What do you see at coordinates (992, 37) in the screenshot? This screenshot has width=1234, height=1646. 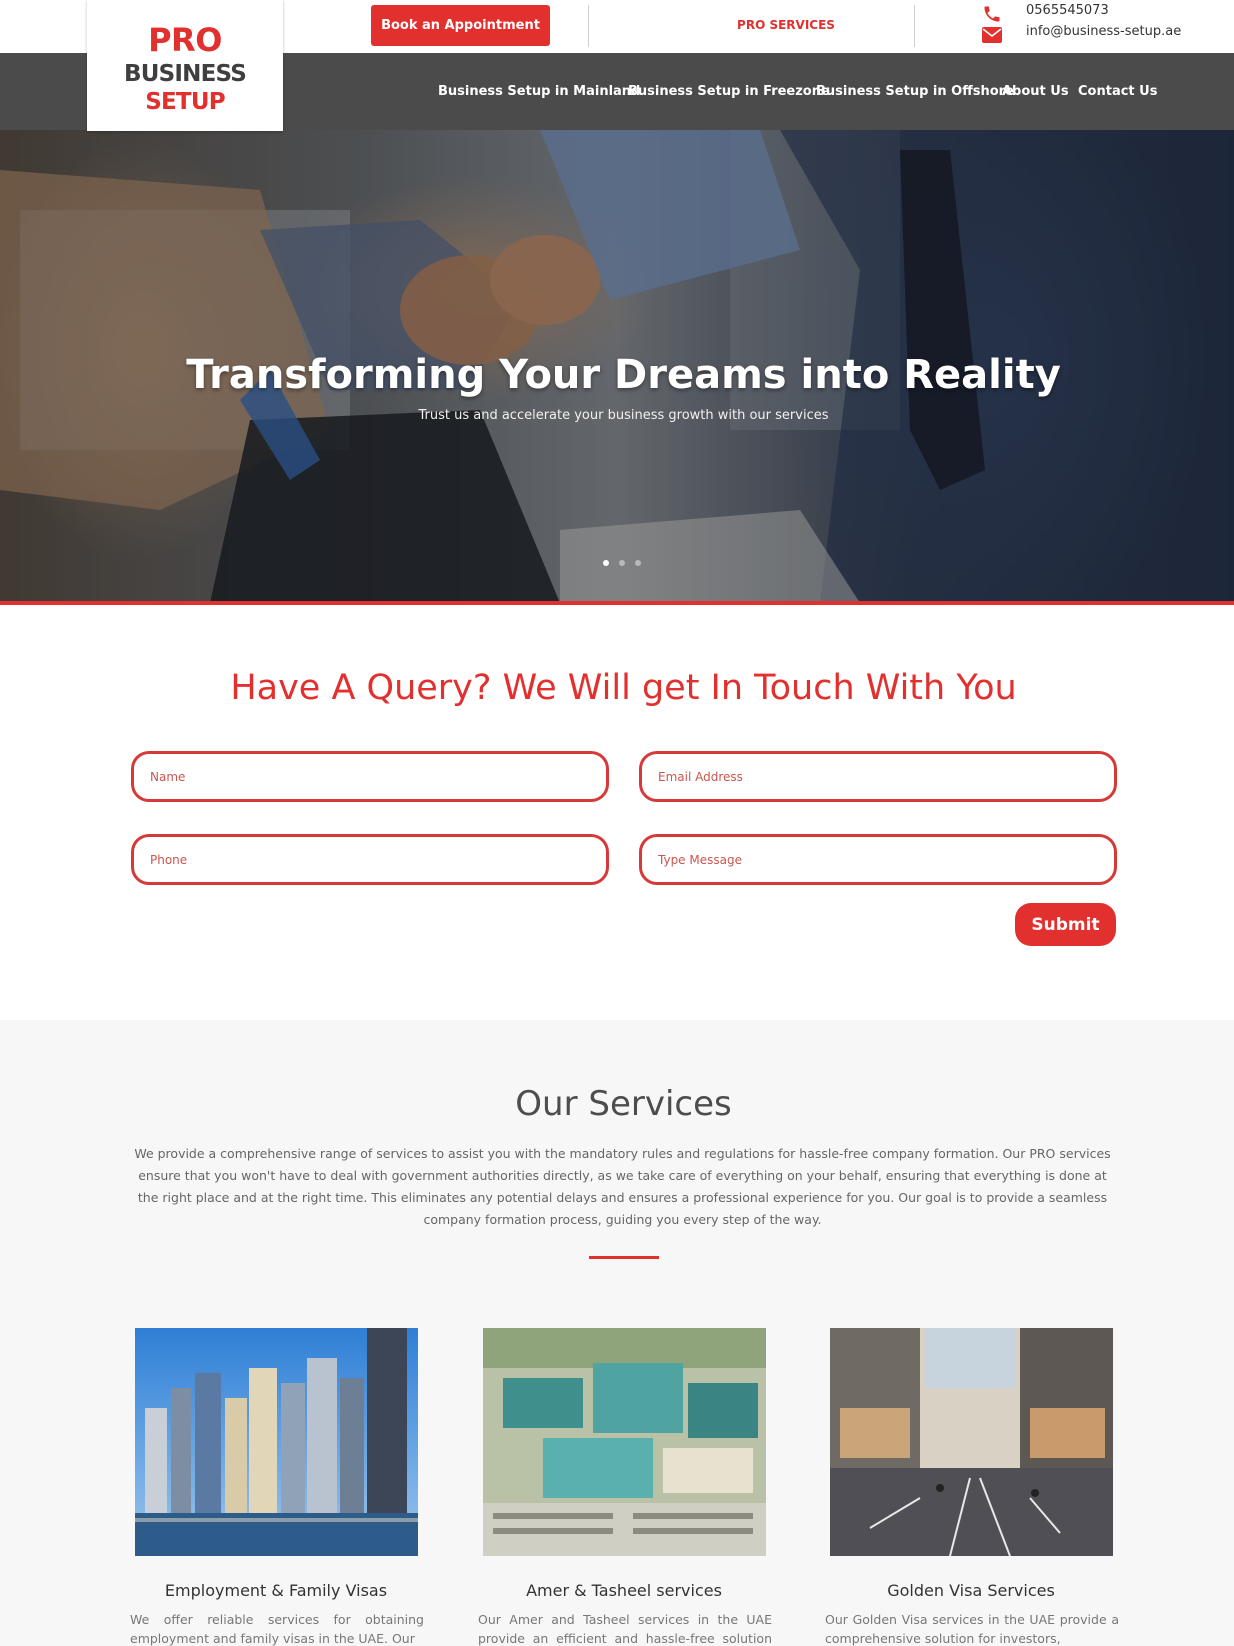 I see `email-icon` at bounding box center [992, 37].